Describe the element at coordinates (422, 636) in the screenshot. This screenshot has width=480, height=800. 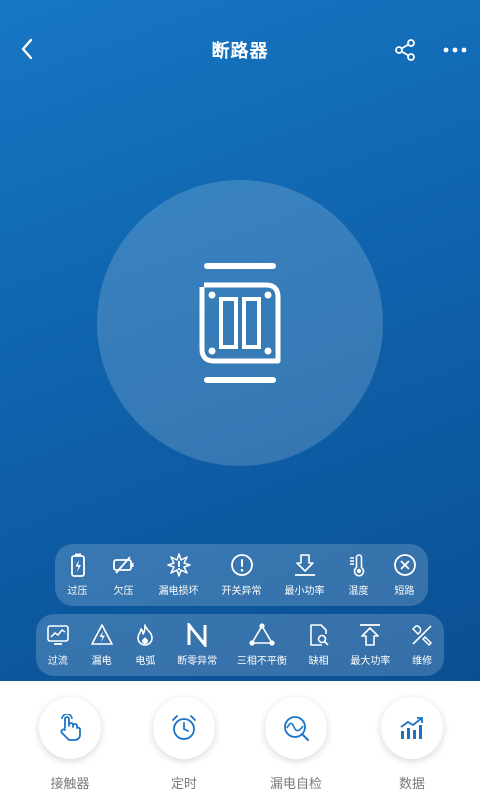
I see `tools-icon` at that location.